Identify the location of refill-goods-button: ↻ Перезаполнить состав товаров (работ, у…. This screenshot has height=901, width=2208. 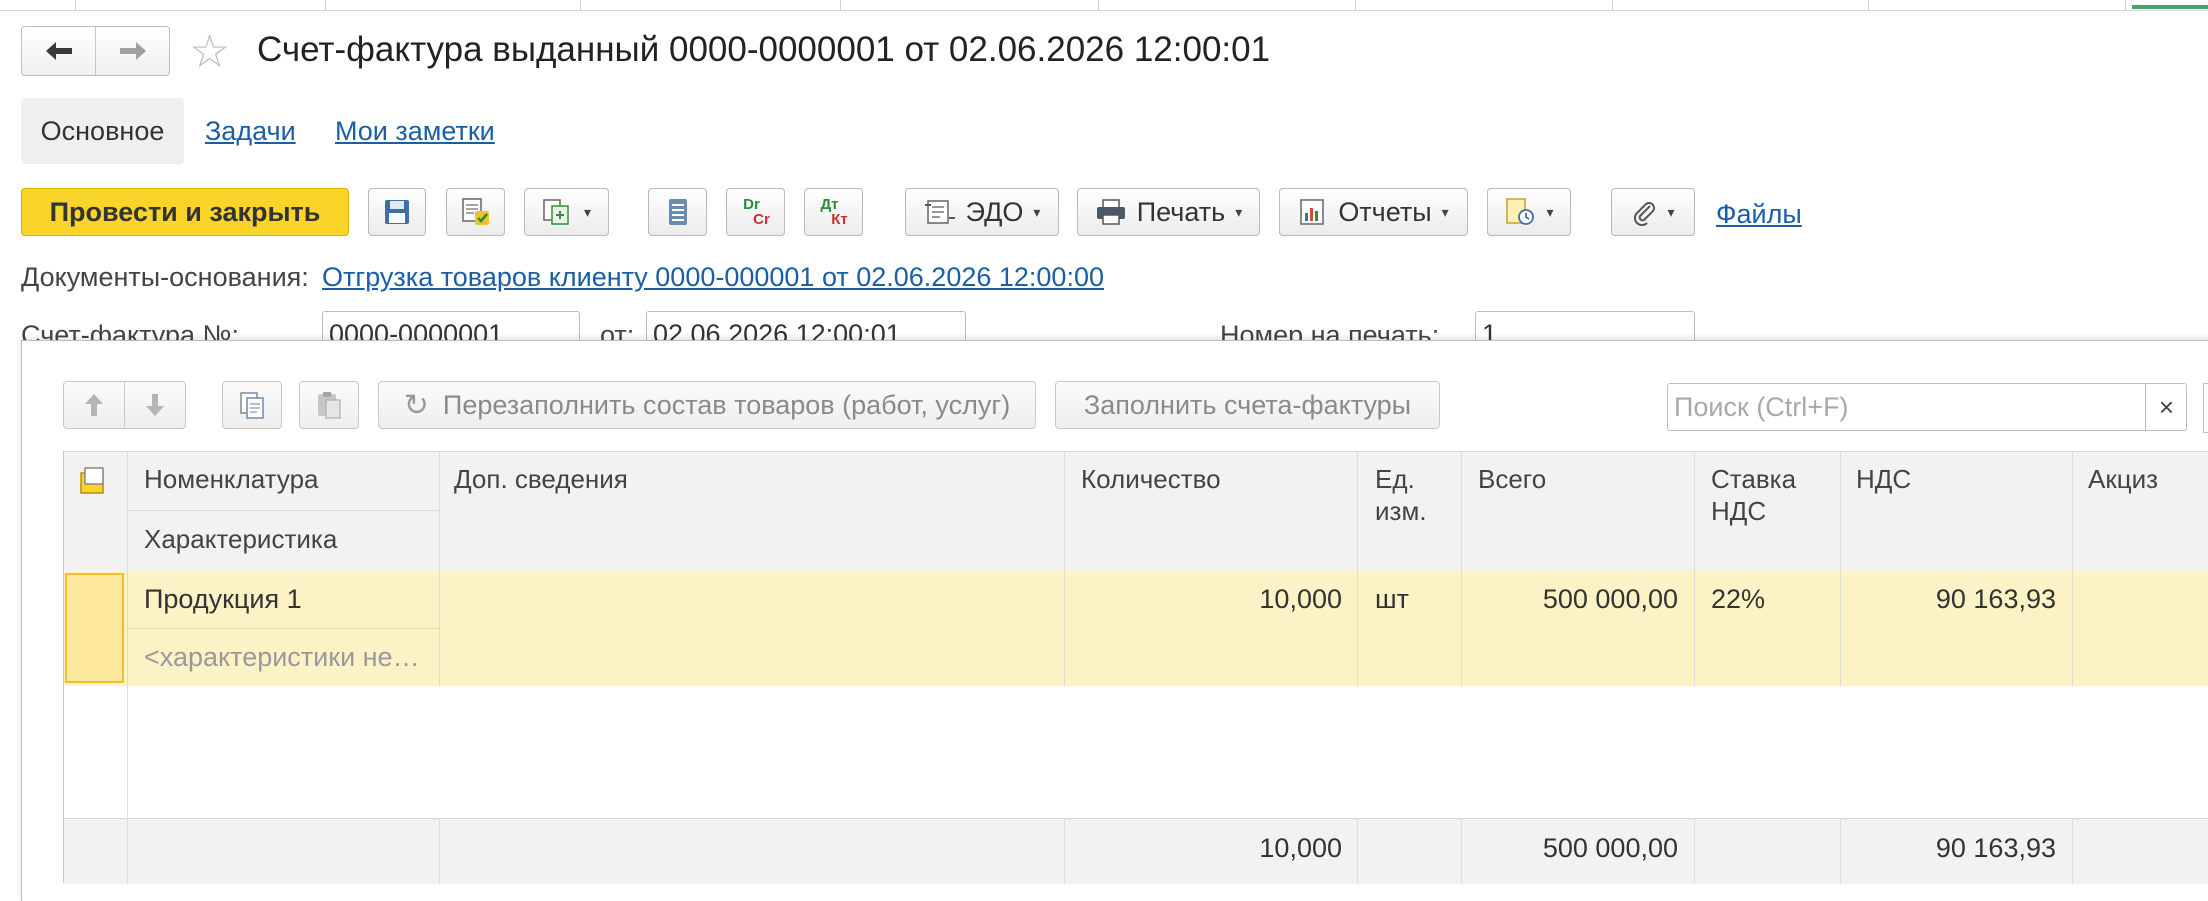
(707, 405).